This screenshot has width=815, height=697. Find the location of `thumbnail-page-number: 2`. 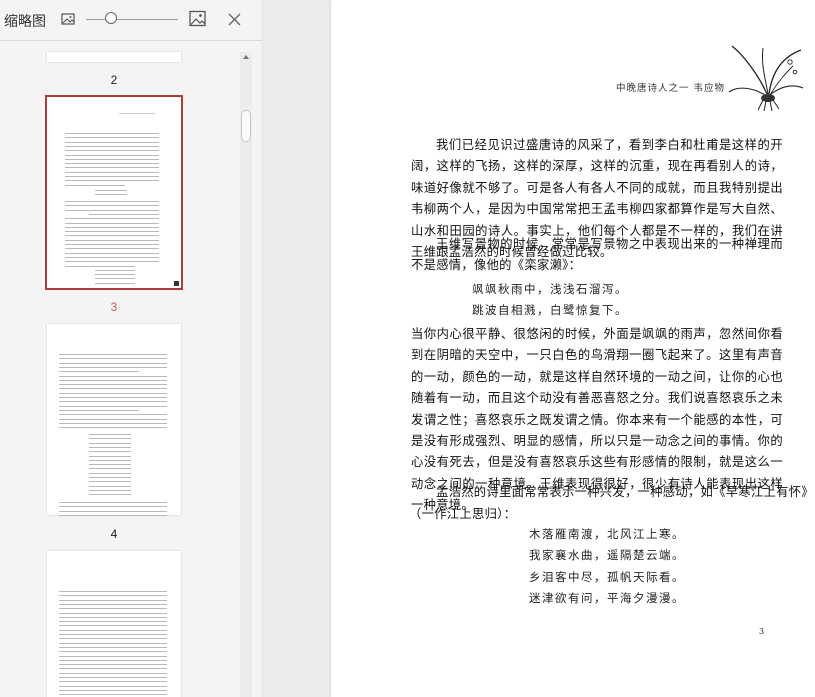

thumbnail-page-number: 2 is located at coordinates (114, 80).